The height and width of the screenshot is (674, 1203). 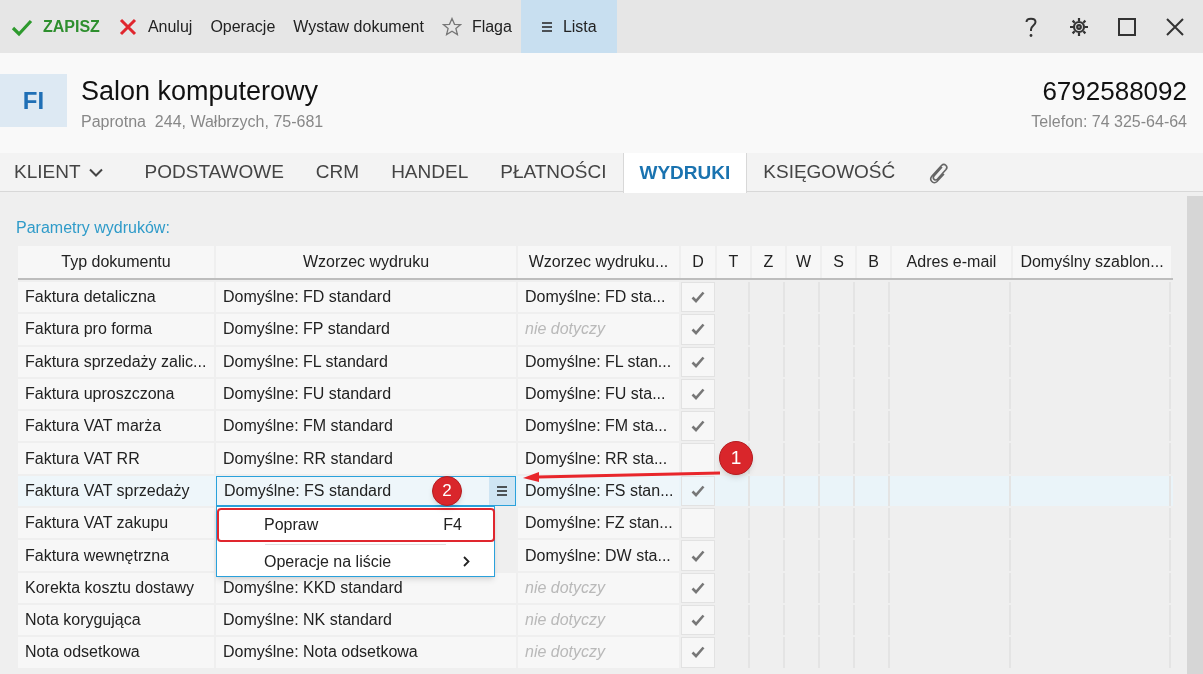 I want to click on toolbar-button: Flaga, so click(x=476, y=26).